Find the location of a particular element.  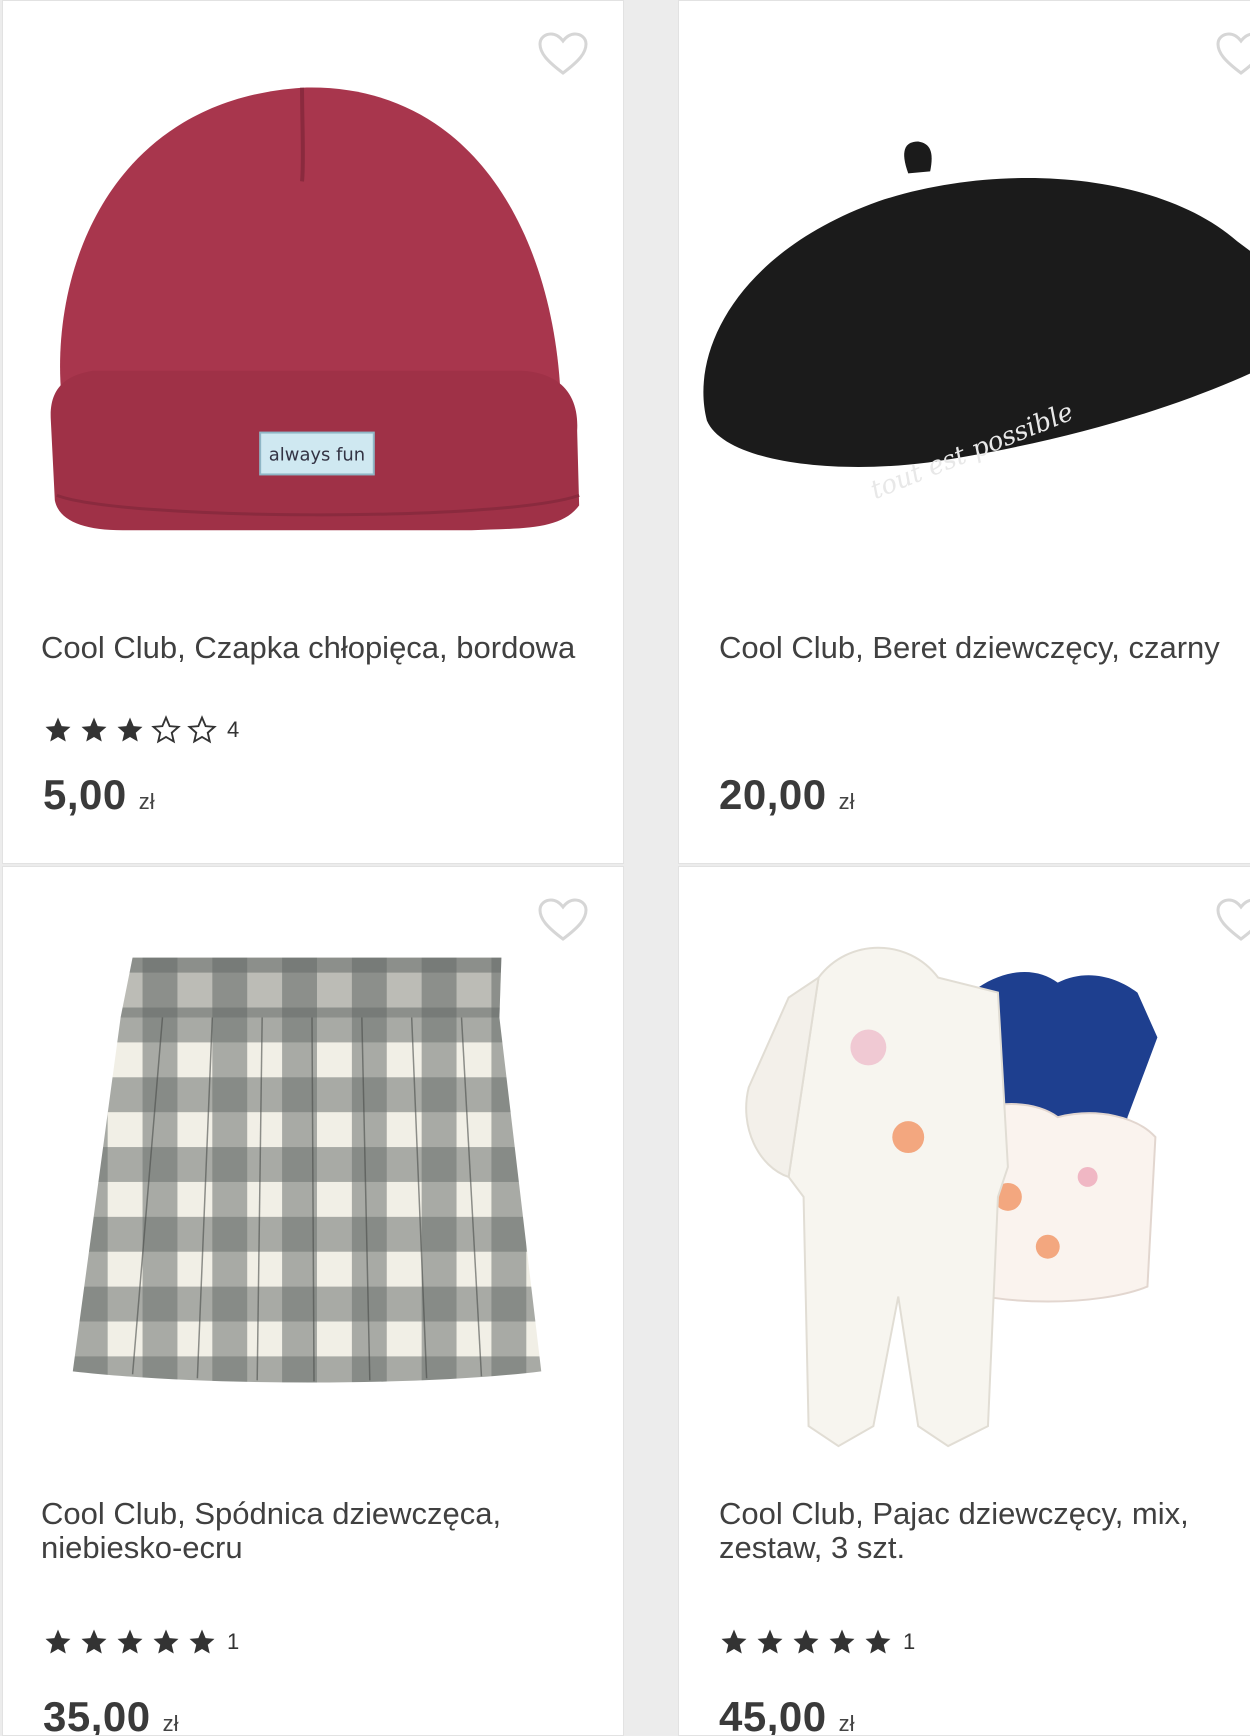

product-rating: 4 is located at coordinates (141, 730).